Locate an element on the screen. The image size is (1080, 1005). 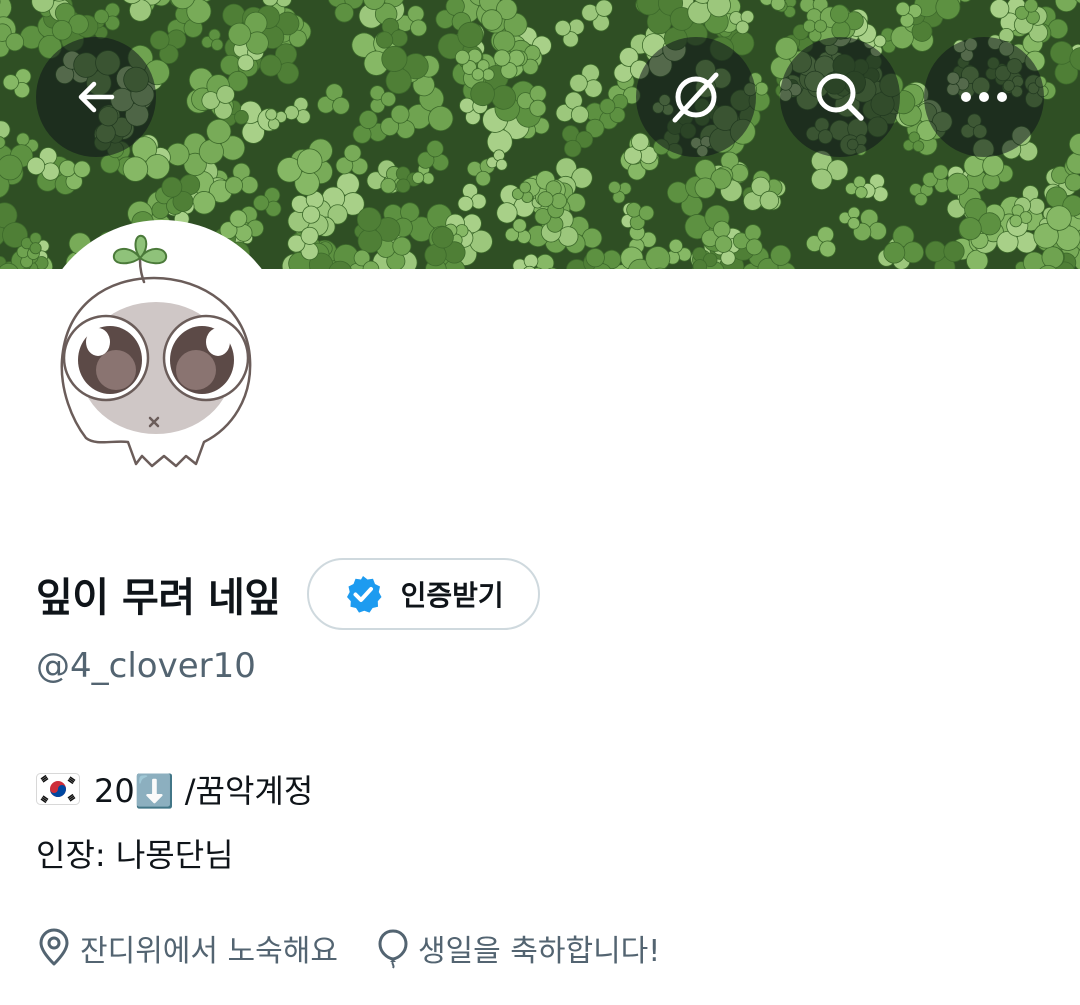
avatar-character-image is located at coordinates (156, 351).